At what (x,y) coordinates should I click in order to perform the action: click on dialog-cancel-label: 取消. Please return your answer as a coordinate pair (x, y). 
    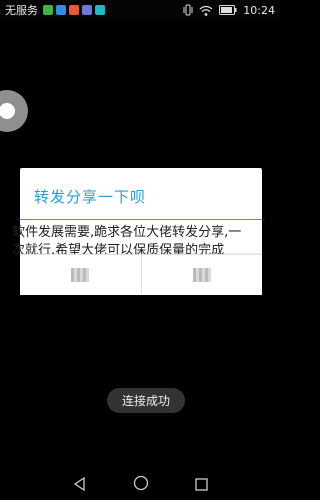
    Looking at the image, I should click on (80, 275).